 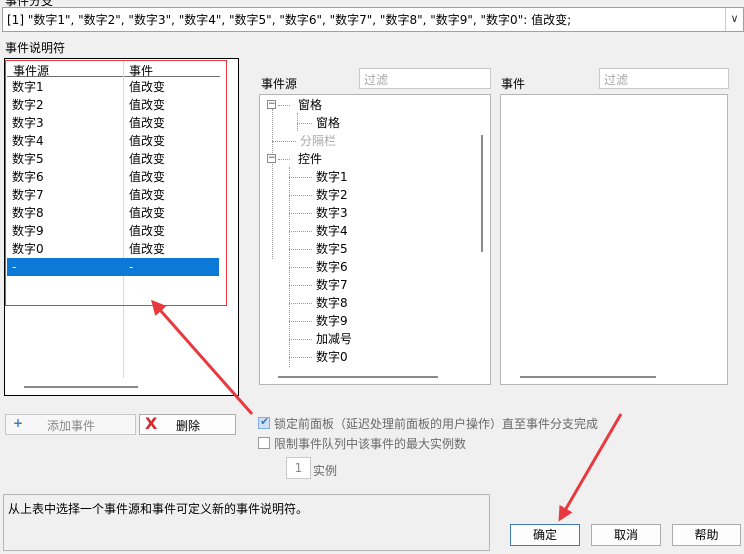 What do you see at coordinates (590, 467) in the screenshot?
I see `arrow-to-ok-button` at bounding box center [590, 467].